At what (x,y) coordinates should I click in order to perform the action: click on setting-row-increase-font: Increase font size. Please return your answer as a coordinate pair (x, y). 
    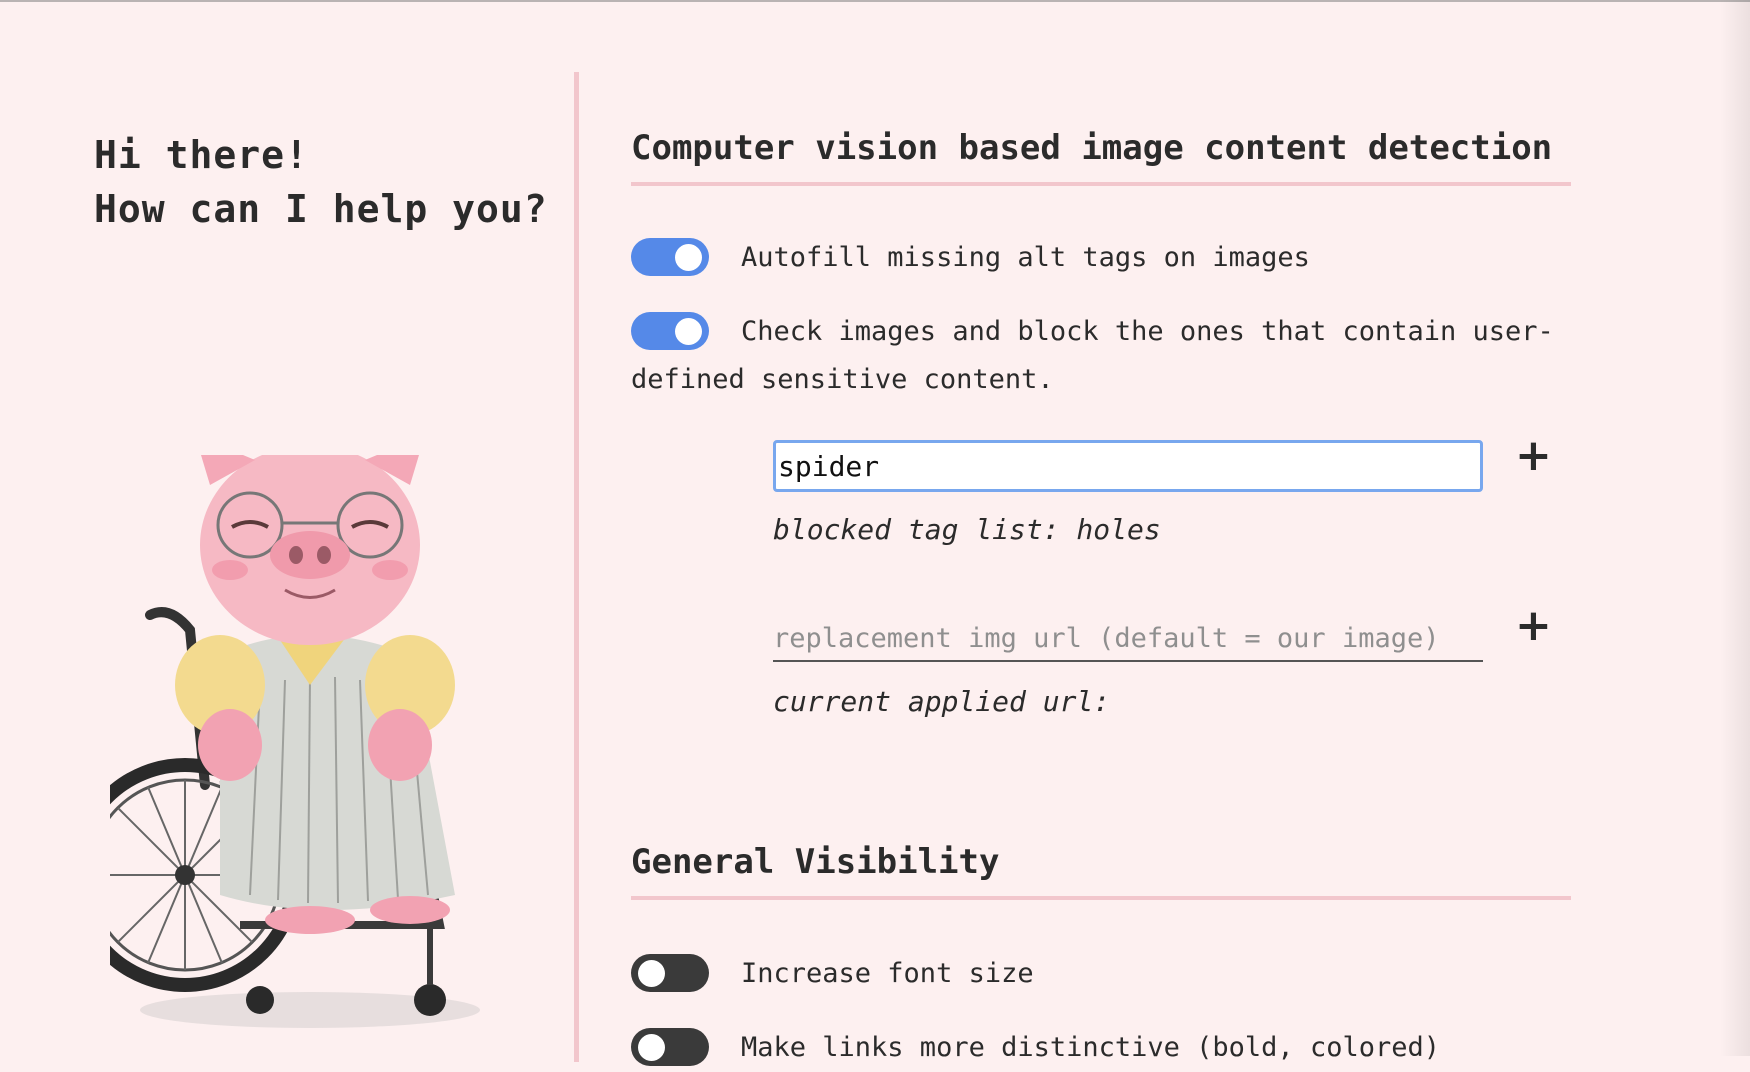
    Looking at the image, I should click on (1101, 974).